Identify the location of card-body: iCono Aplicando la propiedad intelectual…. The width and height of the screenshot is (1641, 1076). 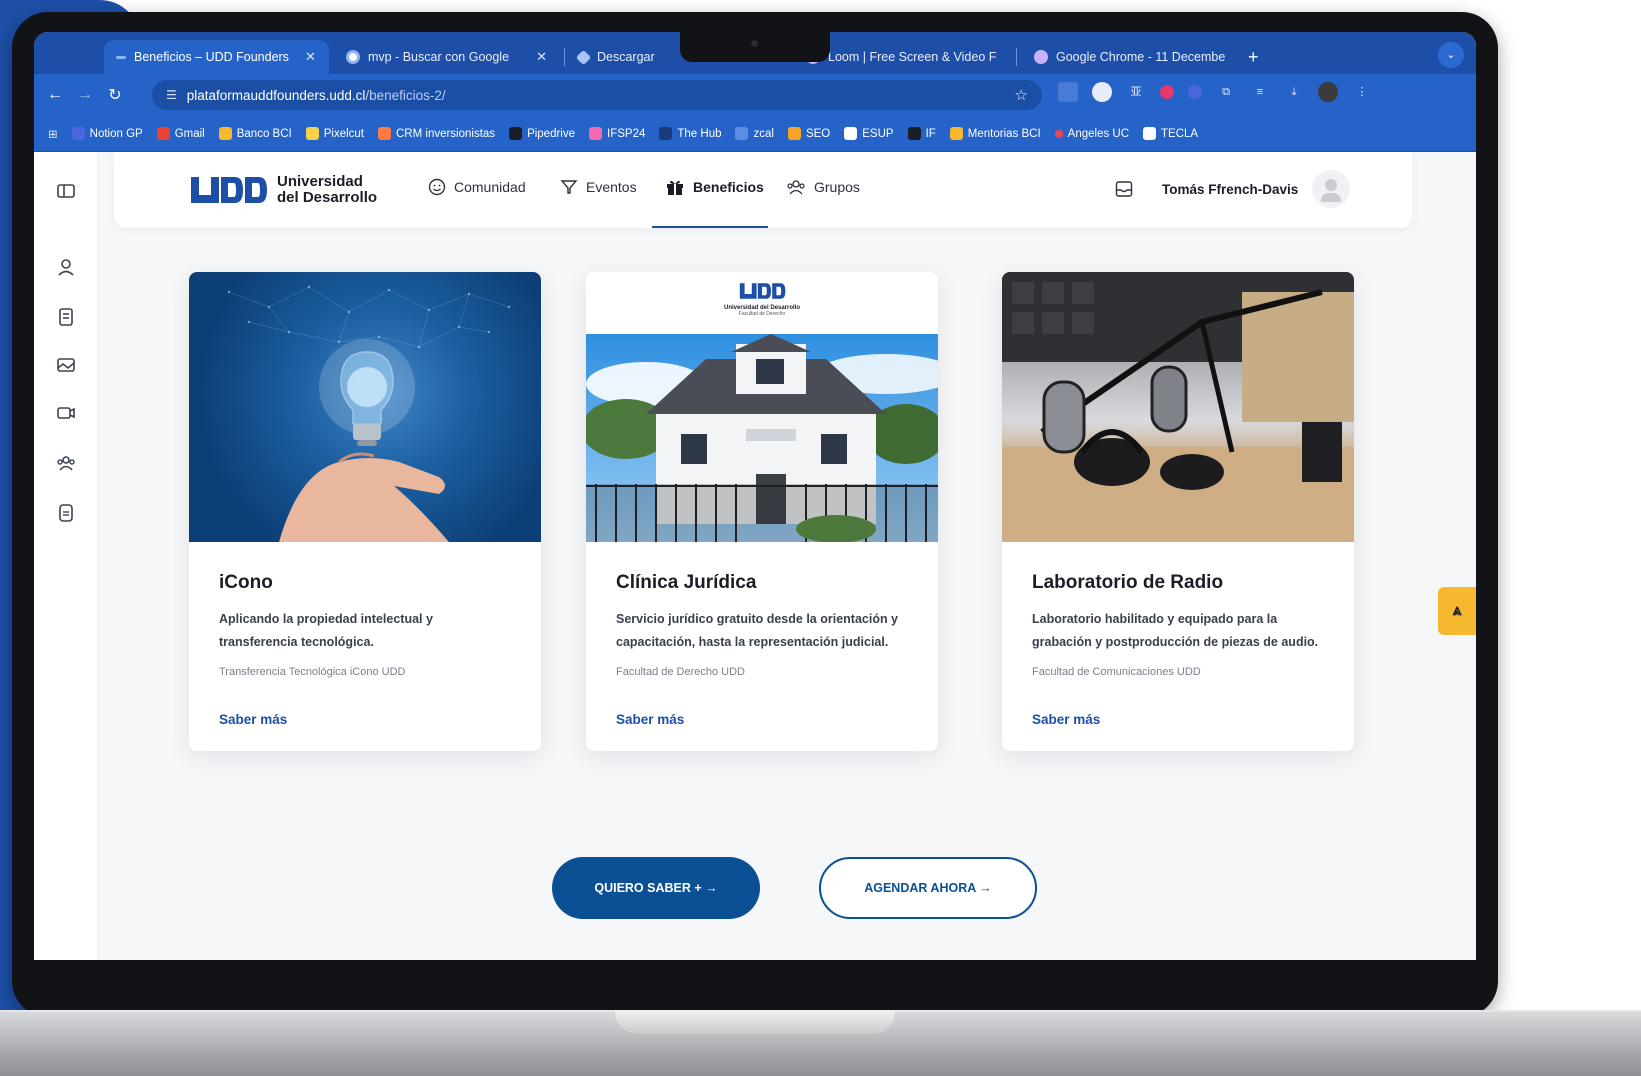
(365, 646).